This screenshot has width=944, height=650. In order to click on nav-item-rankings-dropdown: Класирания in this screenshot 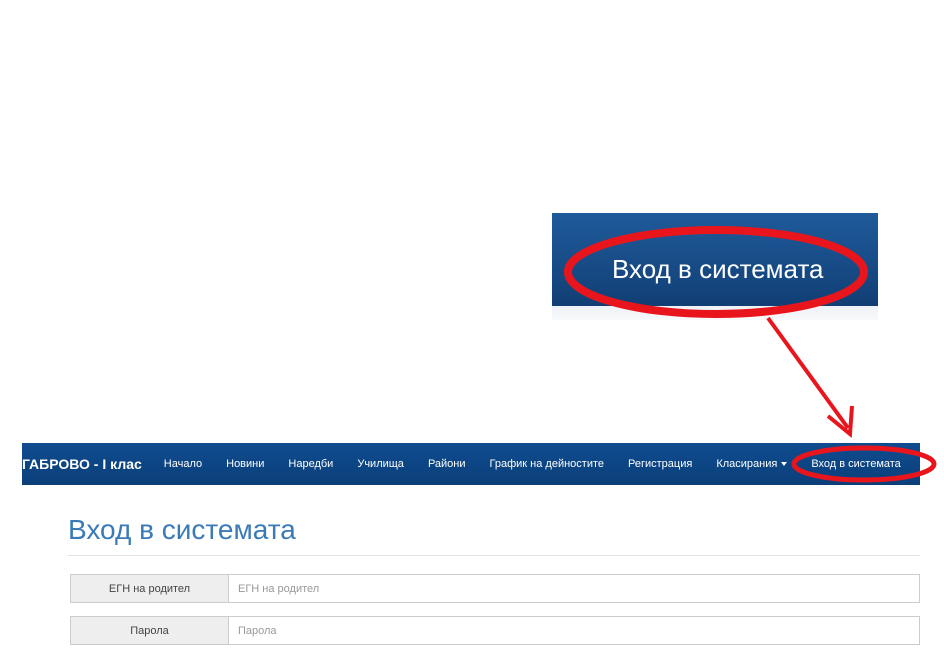, I will do `click(752, 464)`.